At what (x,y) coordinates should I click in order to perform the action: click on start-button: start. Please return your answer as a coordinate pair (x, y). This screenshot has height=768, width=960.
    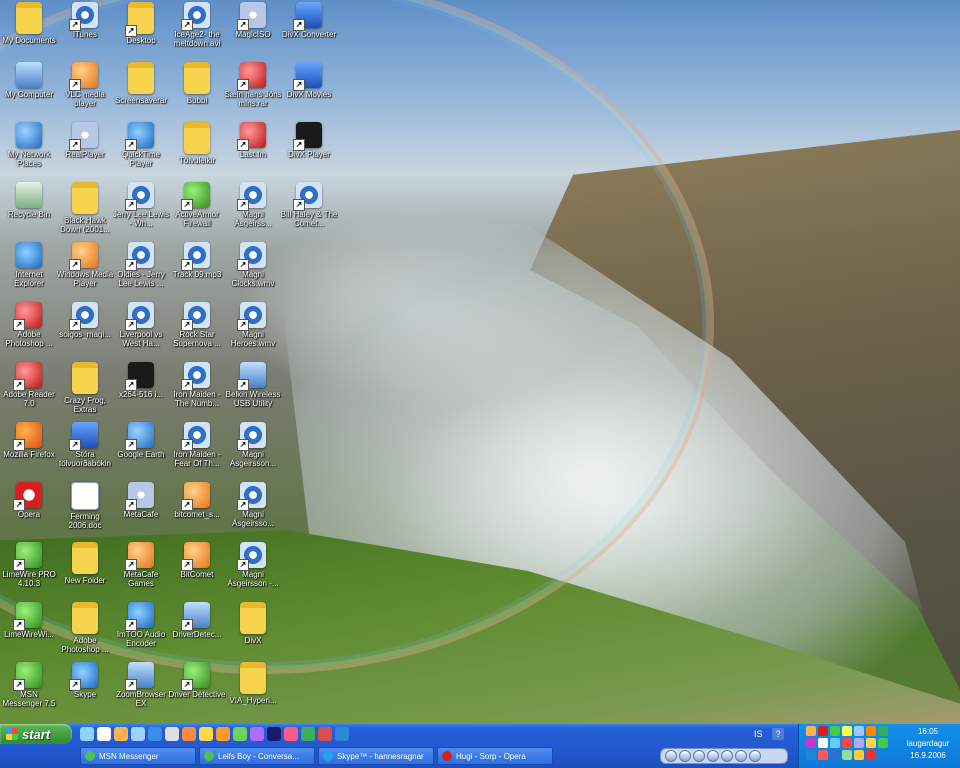
    Looking at the image, I should click on (36, 734).